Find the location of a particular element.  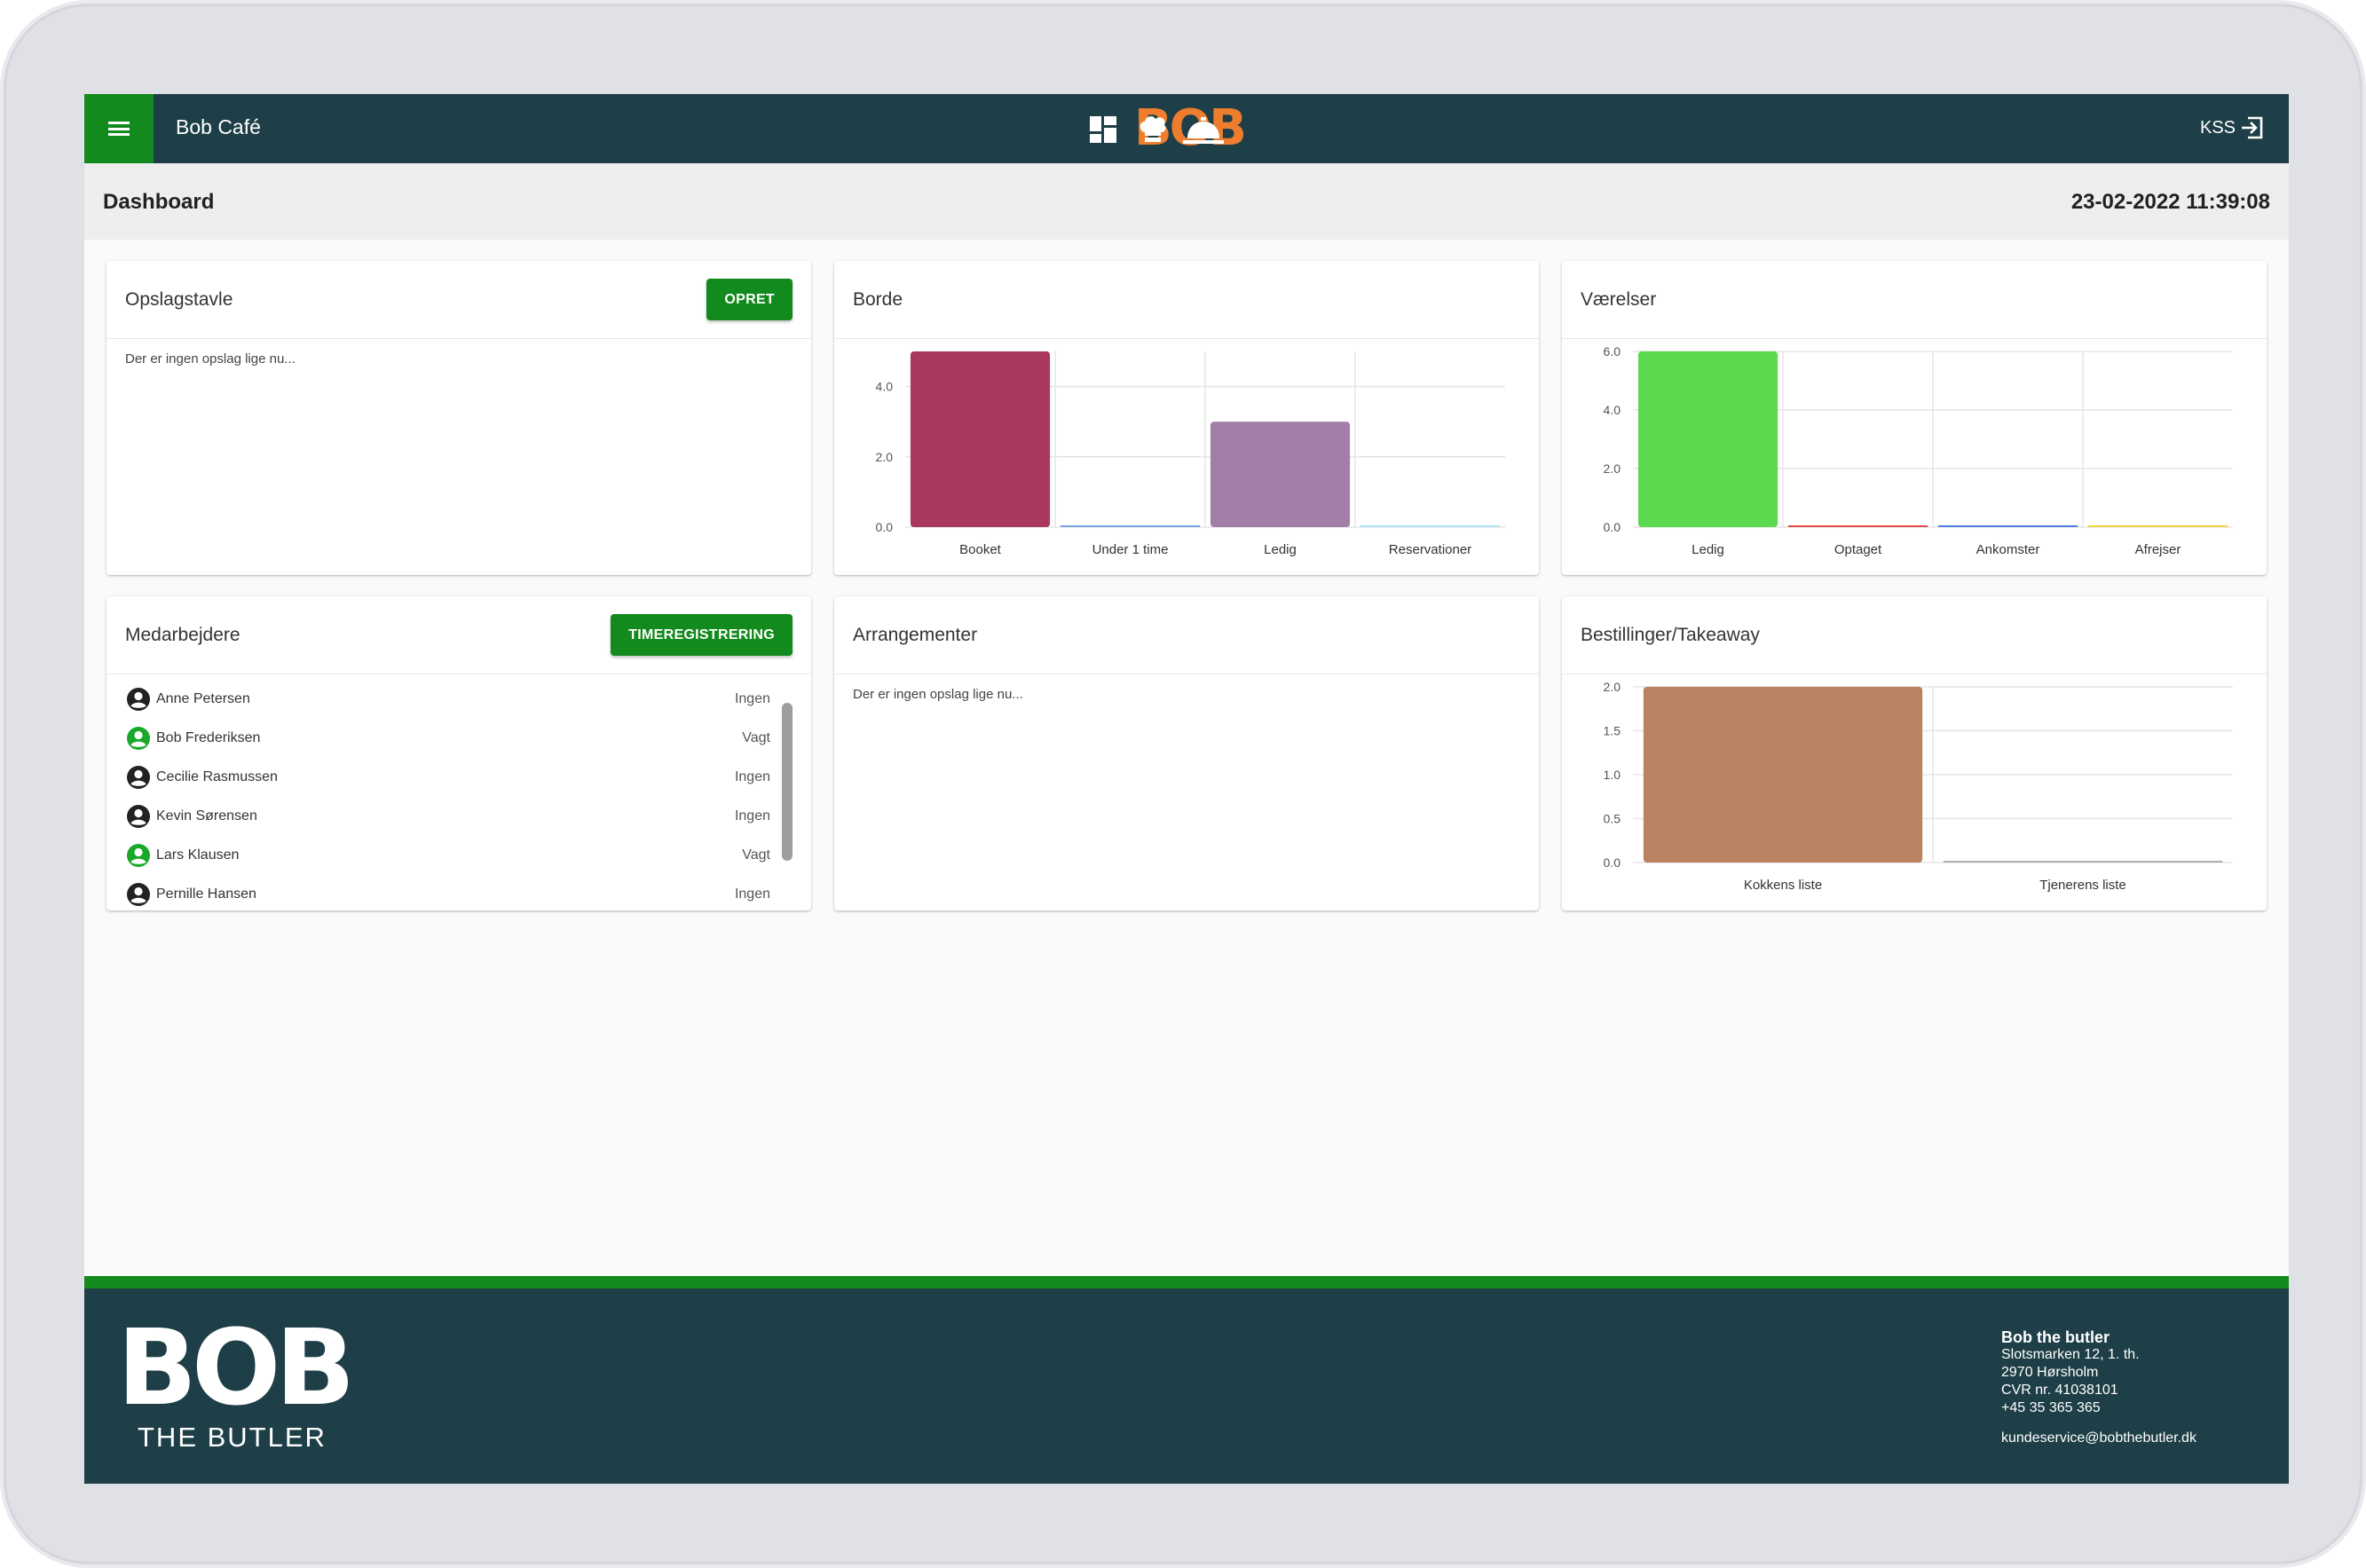

employee-list-scrollbar is located at coordinates (787, 782).